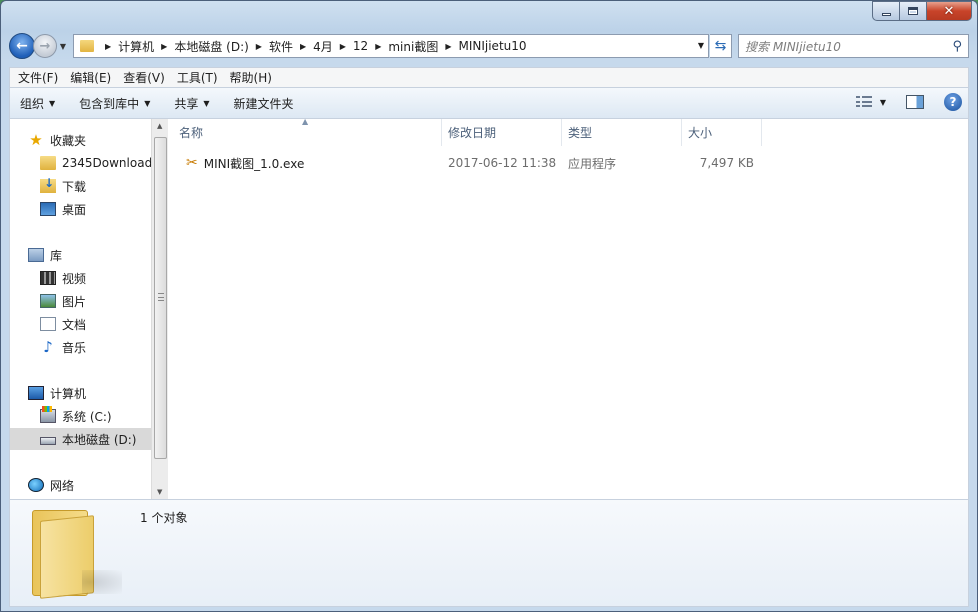 This screenshot has height=612, width=978. I want to click on column-size-label: 大小, so click(700, 133).